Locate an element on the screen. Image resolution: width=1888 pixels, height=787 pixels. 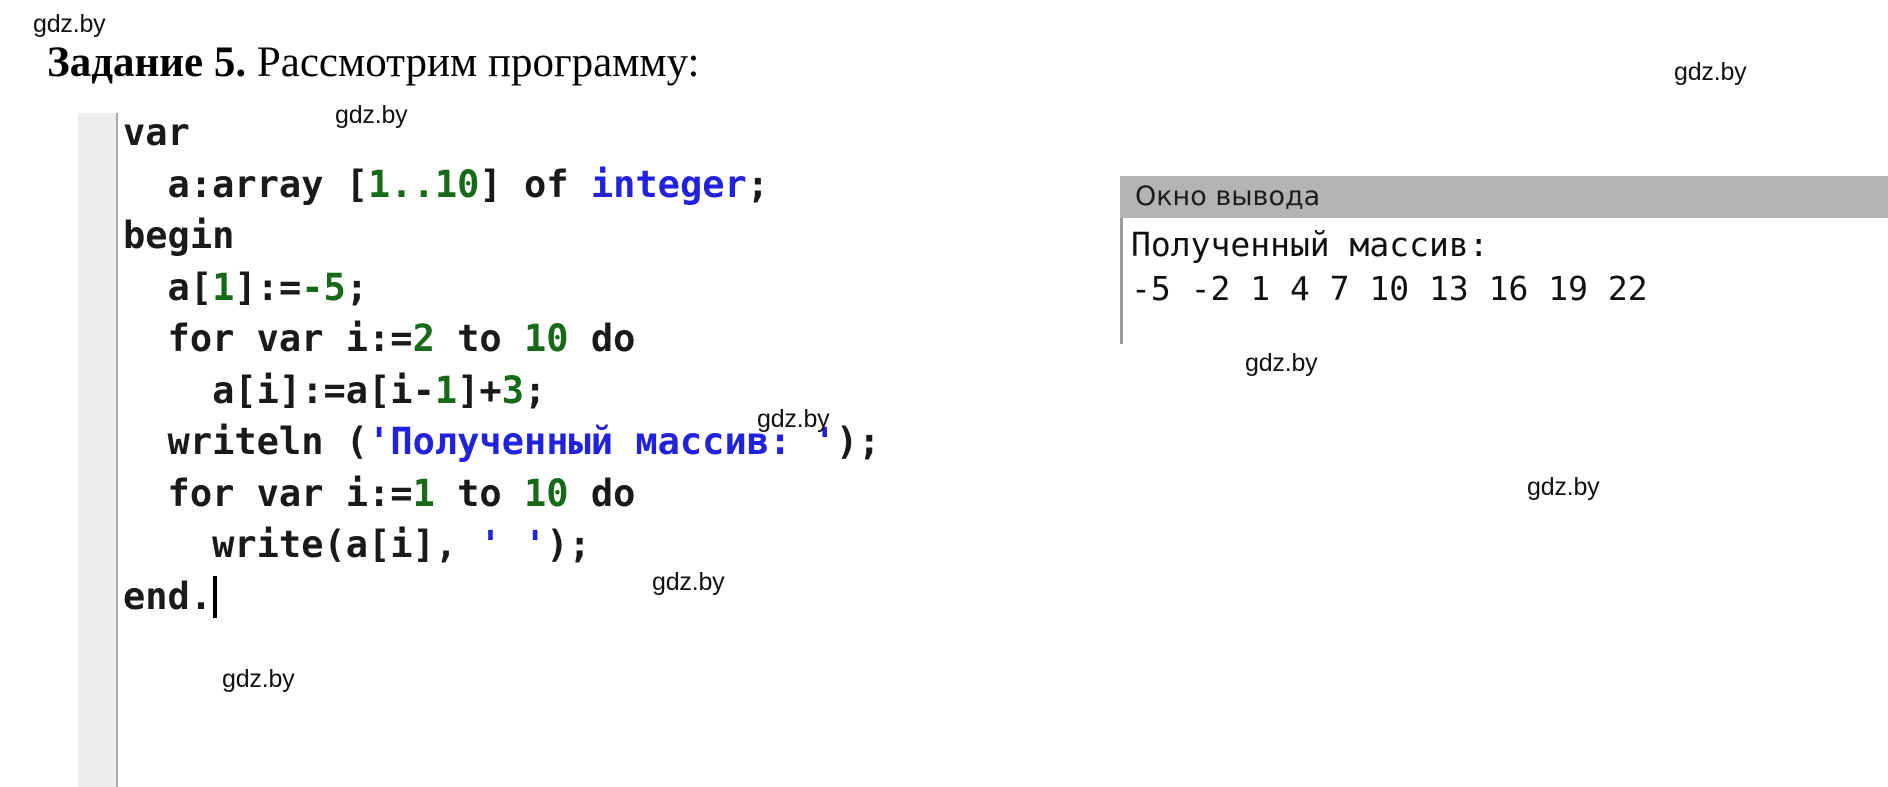
code-line: var is located at coordinates (501, 133).